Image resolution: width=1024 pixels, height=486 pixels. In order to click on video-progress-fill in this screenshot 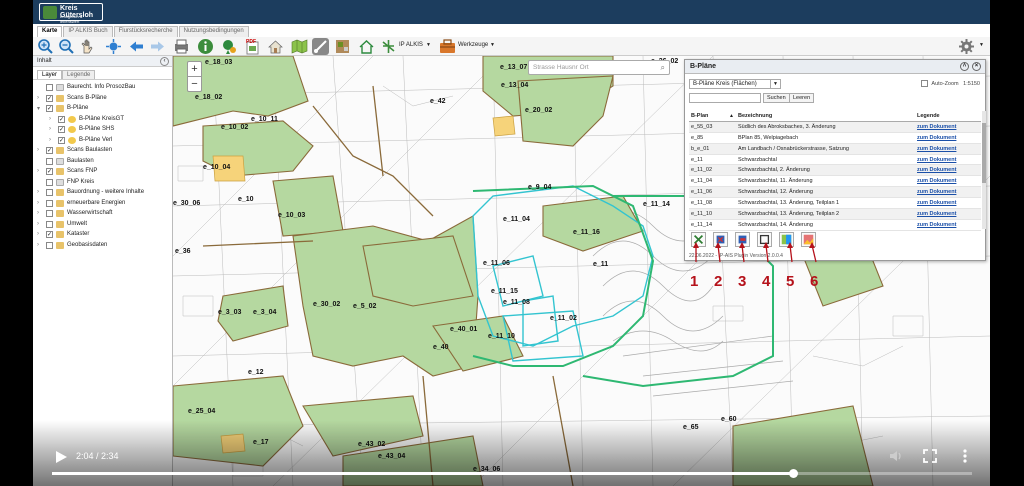, I will do `click(422, 473)`.